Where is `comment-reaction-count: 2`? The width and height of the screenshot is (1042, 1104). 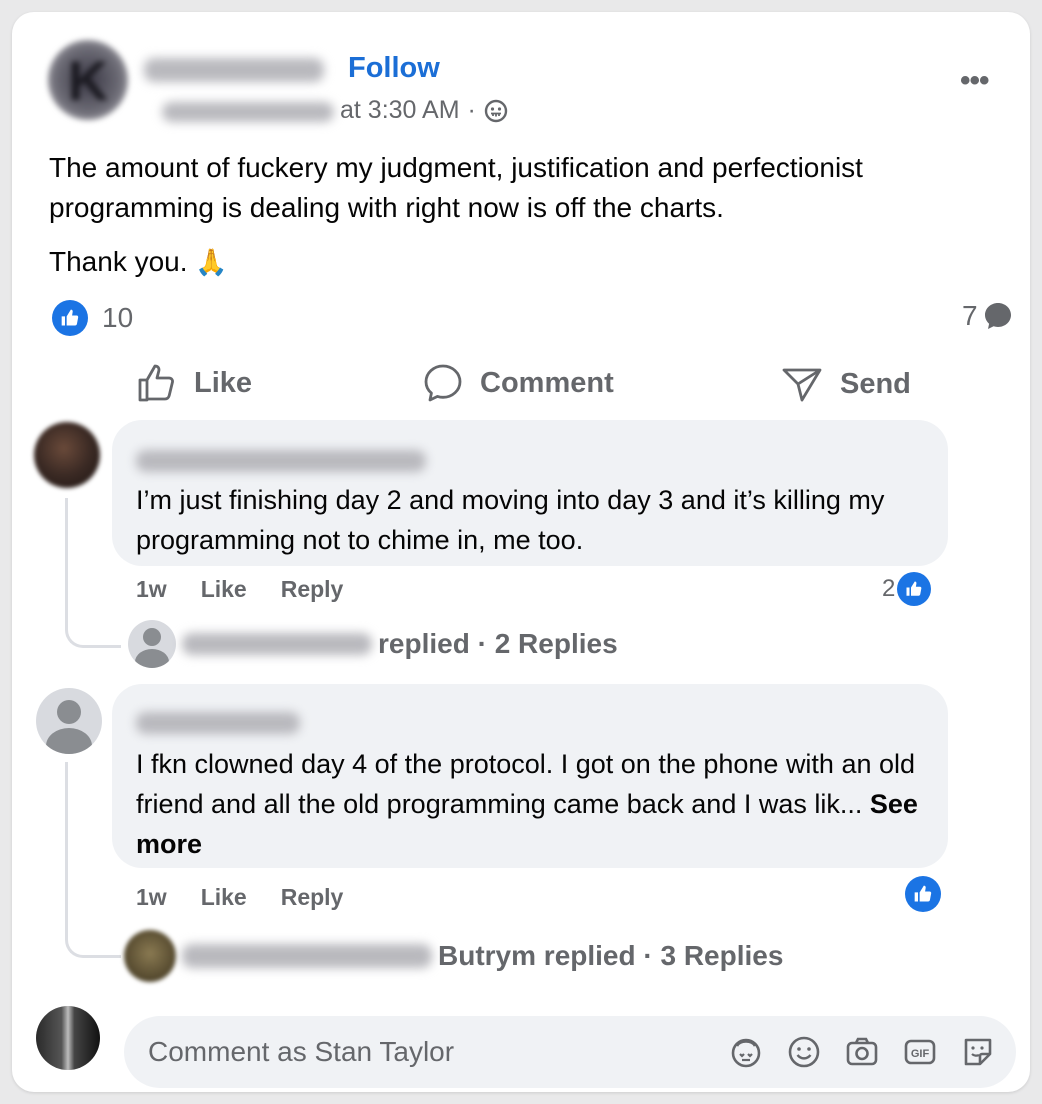 comment-reaction-count: 2 is located at coordinates (889, 588).